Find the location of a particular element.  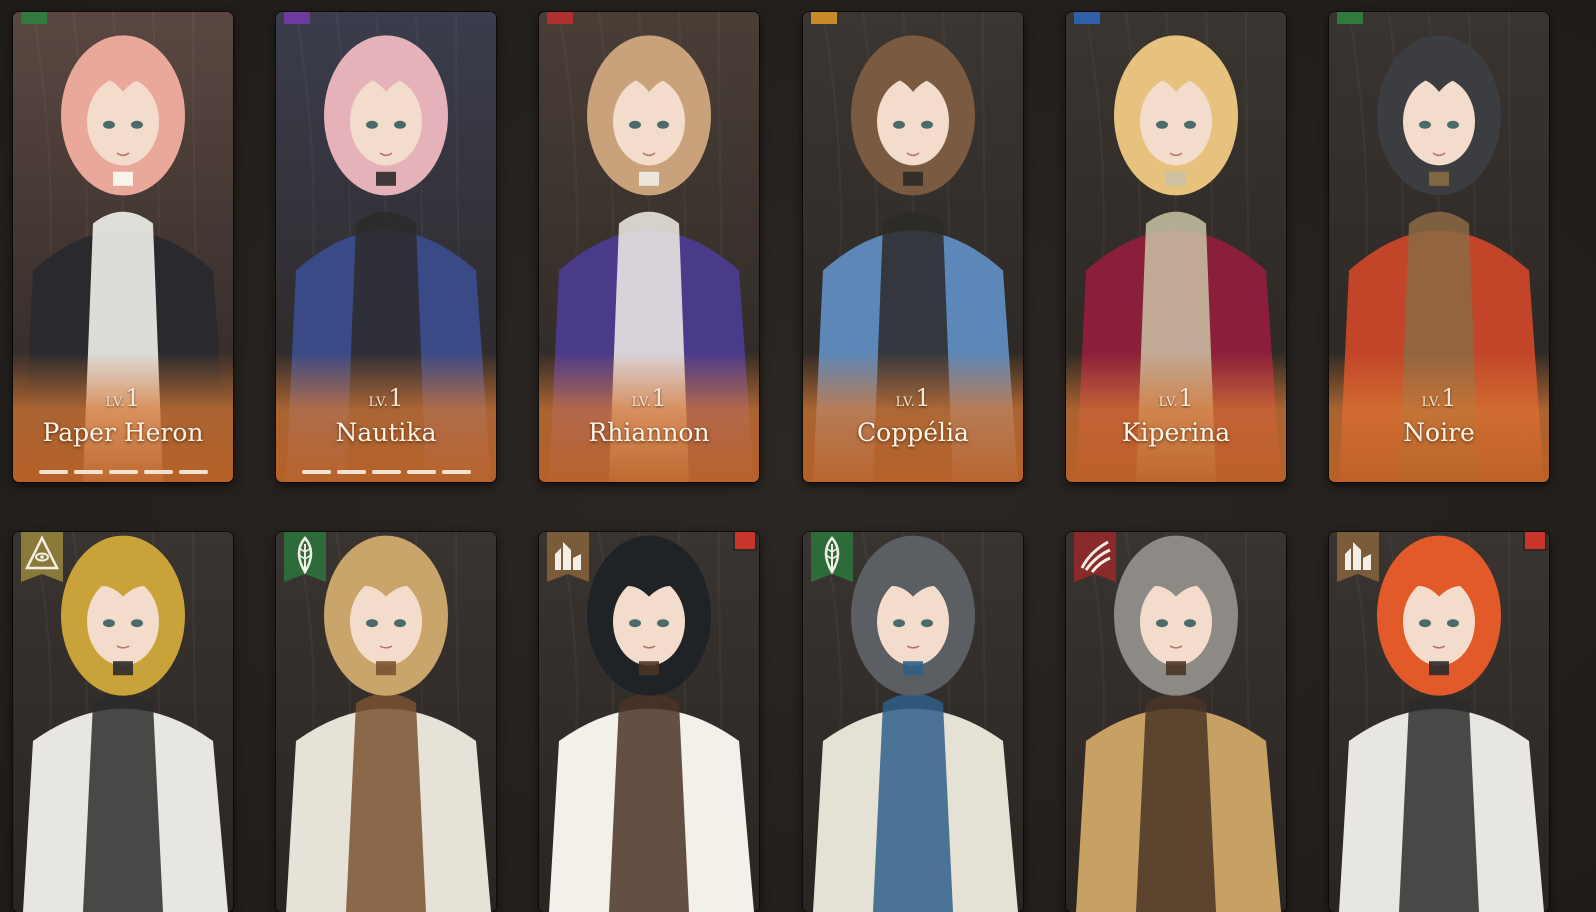

character-card: LV.1 Noire is located at coordinates (1439, 247).